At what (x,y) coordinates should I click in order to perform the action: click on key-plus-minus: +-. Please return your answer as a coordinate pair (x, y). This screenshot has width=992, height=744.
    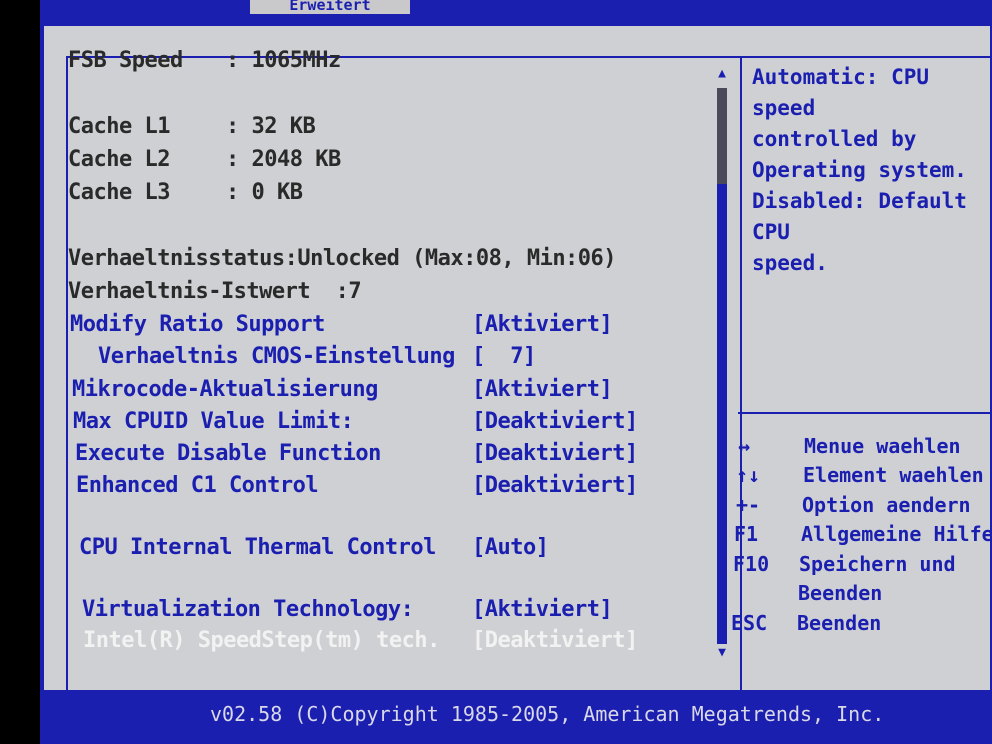
    Looking at the image, I should click on (748, 505).